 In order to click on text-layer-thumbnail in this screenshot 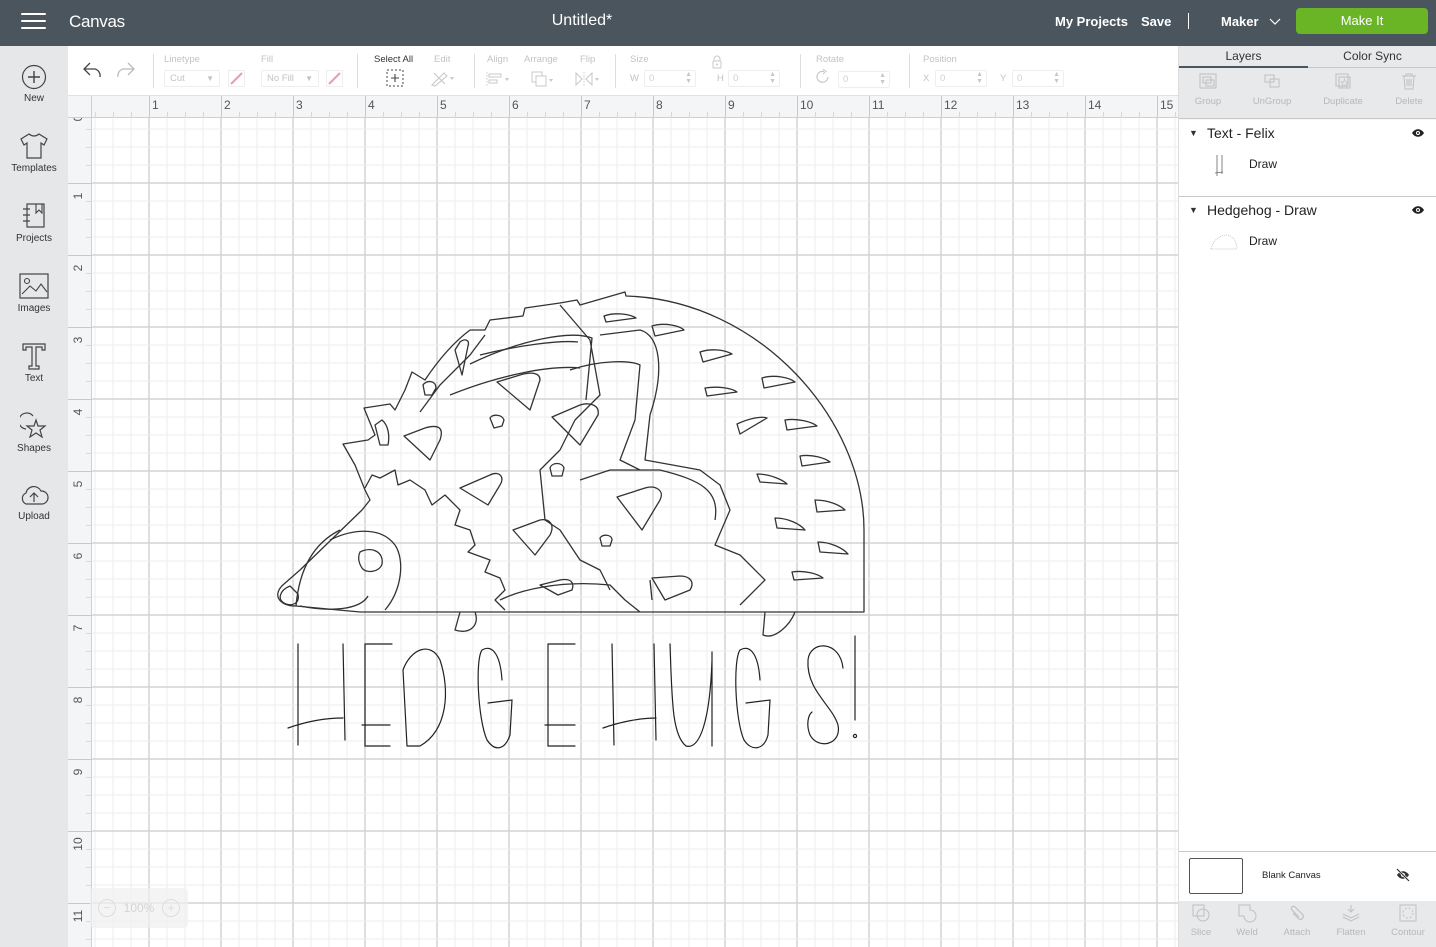, I will do `click(1219, 165)`.